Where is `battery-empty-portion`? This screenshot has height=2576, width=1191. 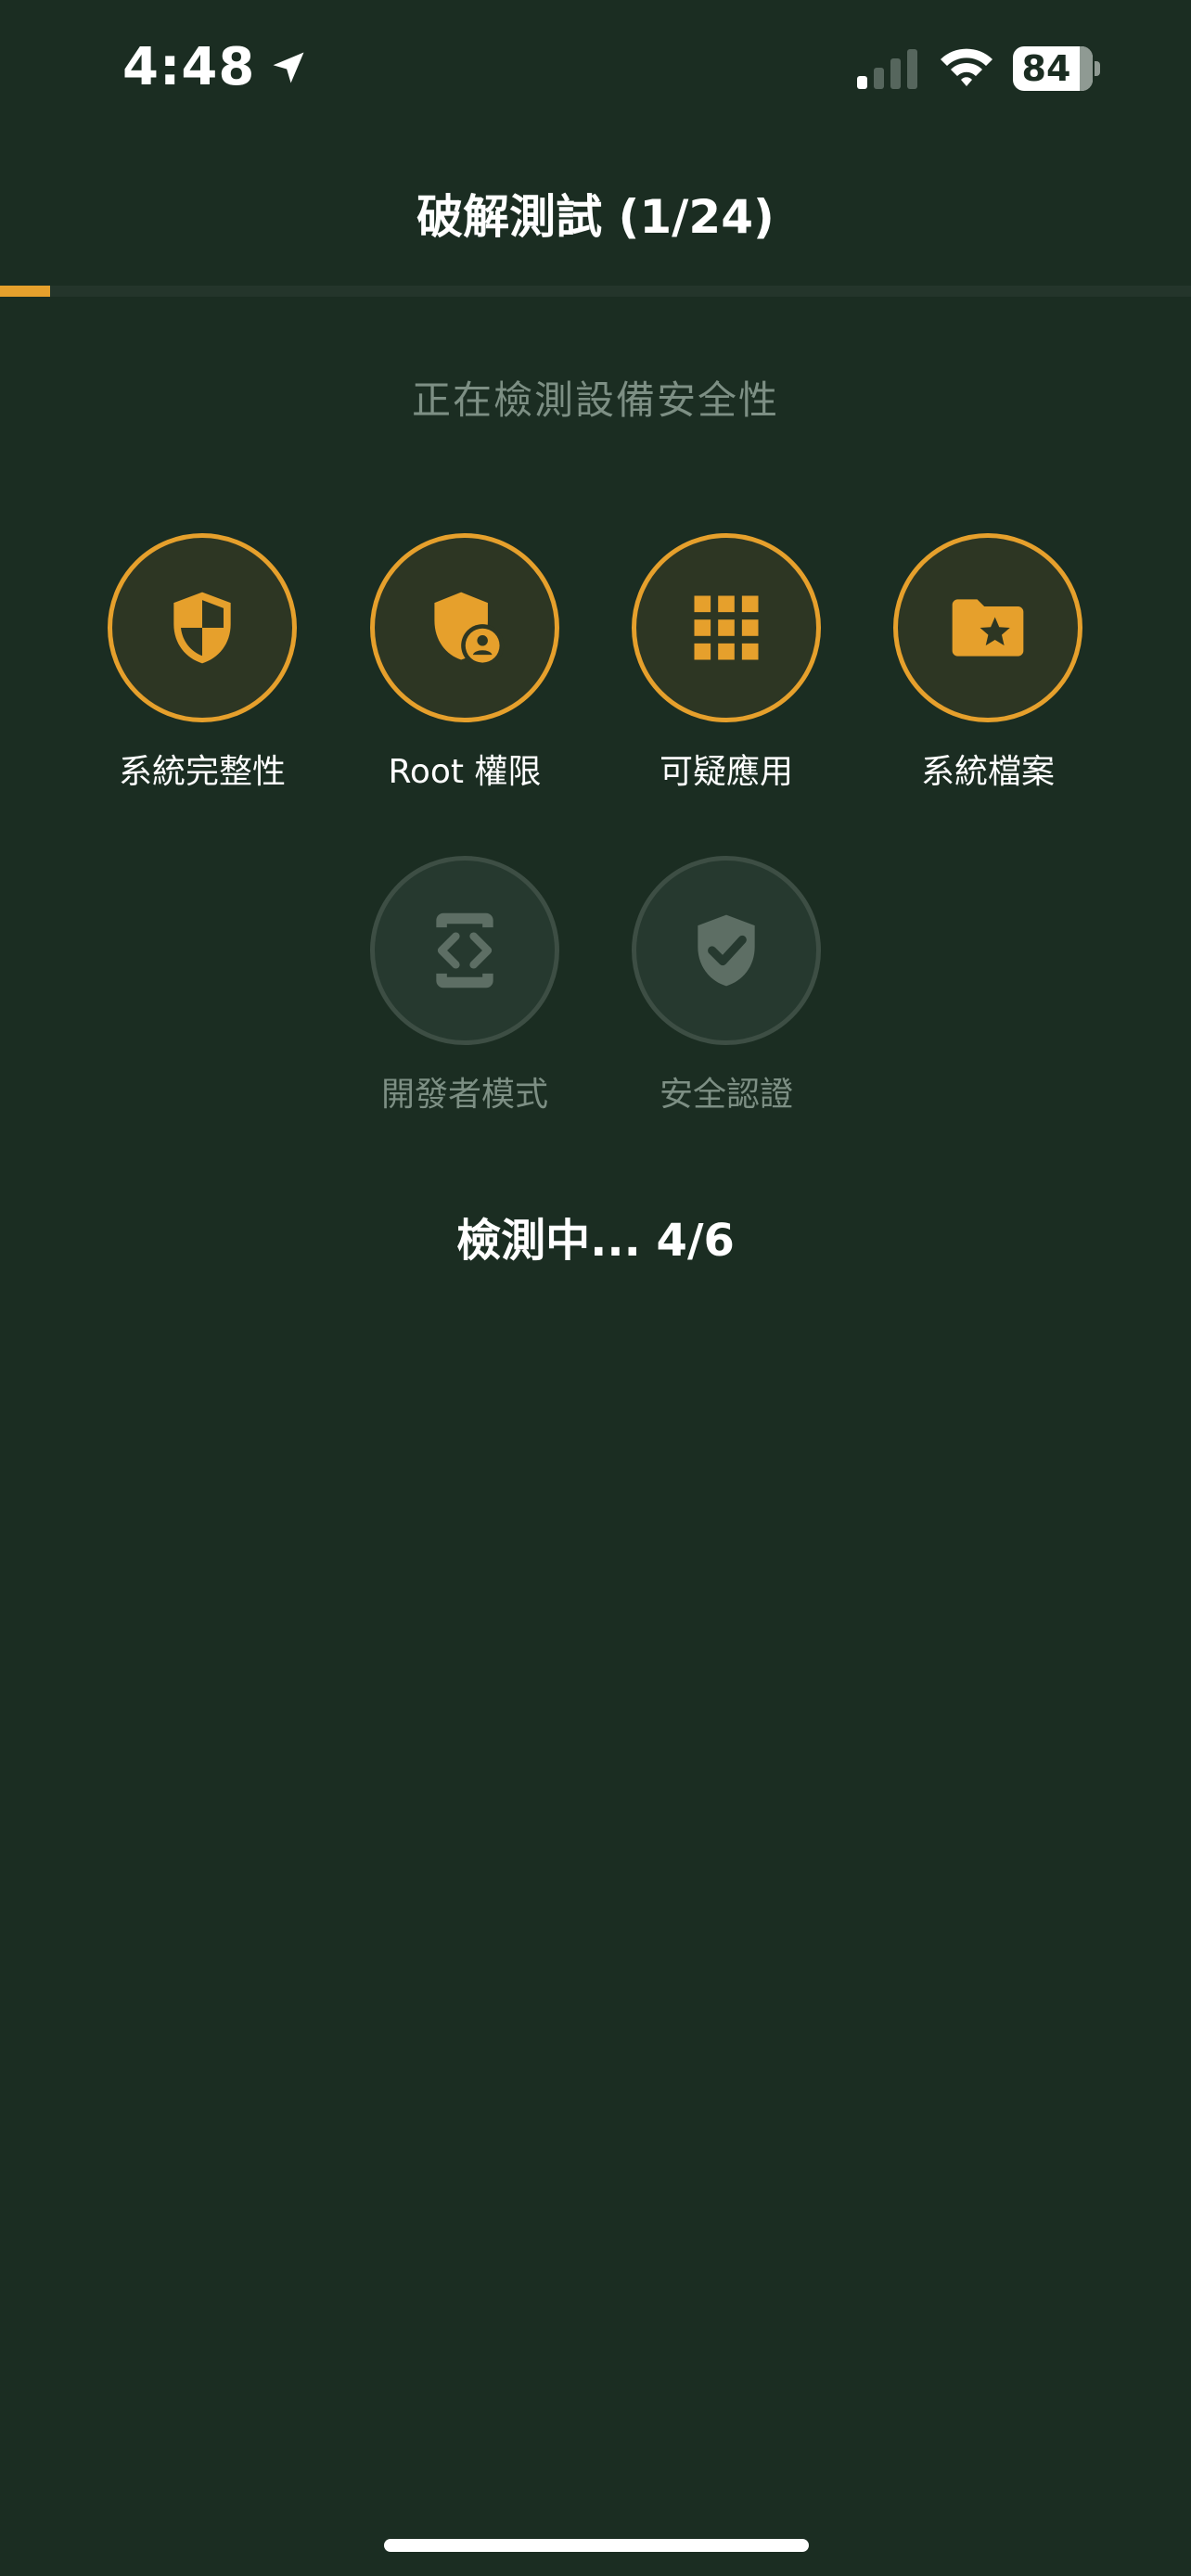 battery-empty-portion is located at coordinates (1086, 68).